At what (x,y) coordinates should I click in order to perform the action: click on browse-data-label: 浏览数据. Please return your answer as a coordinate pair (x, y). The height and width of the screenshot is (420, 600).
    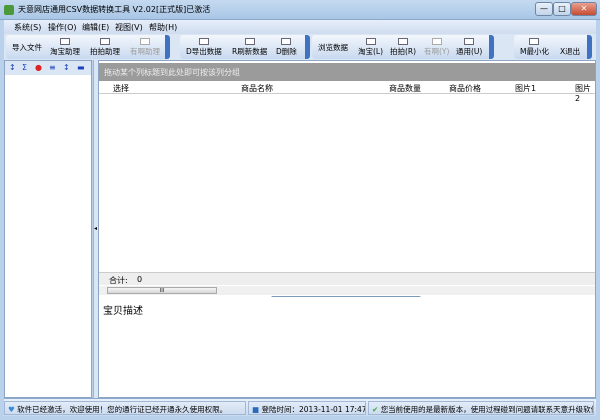
    Looking at the image, I should click on (333, 47).